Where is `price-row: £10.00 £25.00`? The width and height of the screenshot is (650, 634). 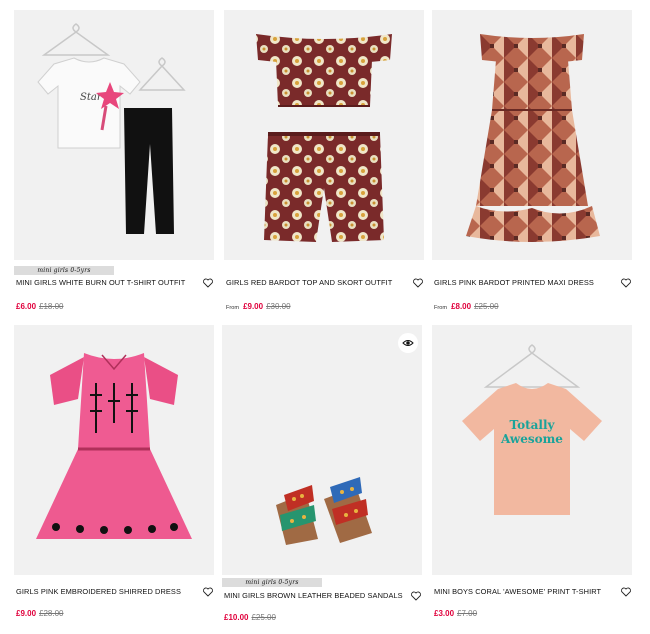
price-row: £10.00 £25.00 is located at coordinates (250, 617).